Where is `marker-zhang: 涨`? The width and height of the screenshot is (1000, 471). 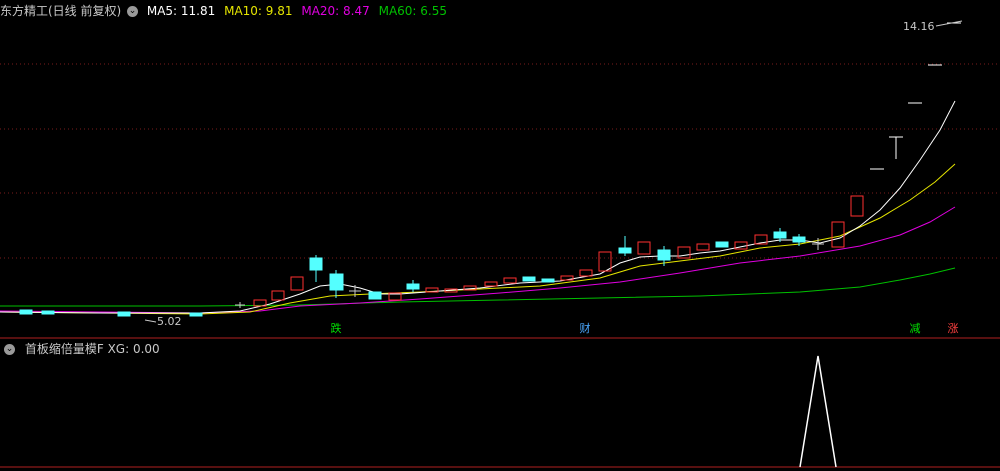
marker-zhang: 涨 is located at coordinates (953, 328).